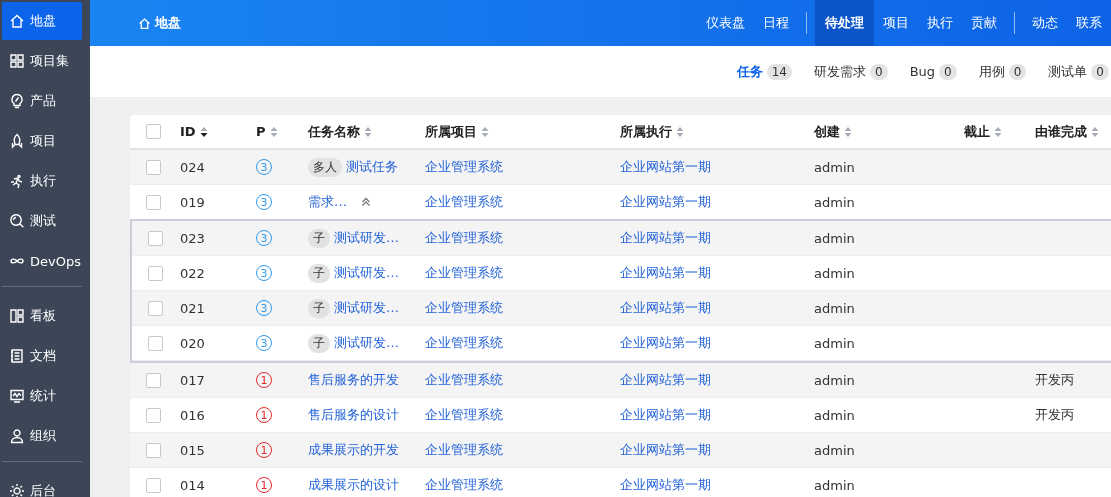  What do you see at coordinates (192, 273) in the screenshot?
I see `id-cell: 022` at bounding box center [192, 273].